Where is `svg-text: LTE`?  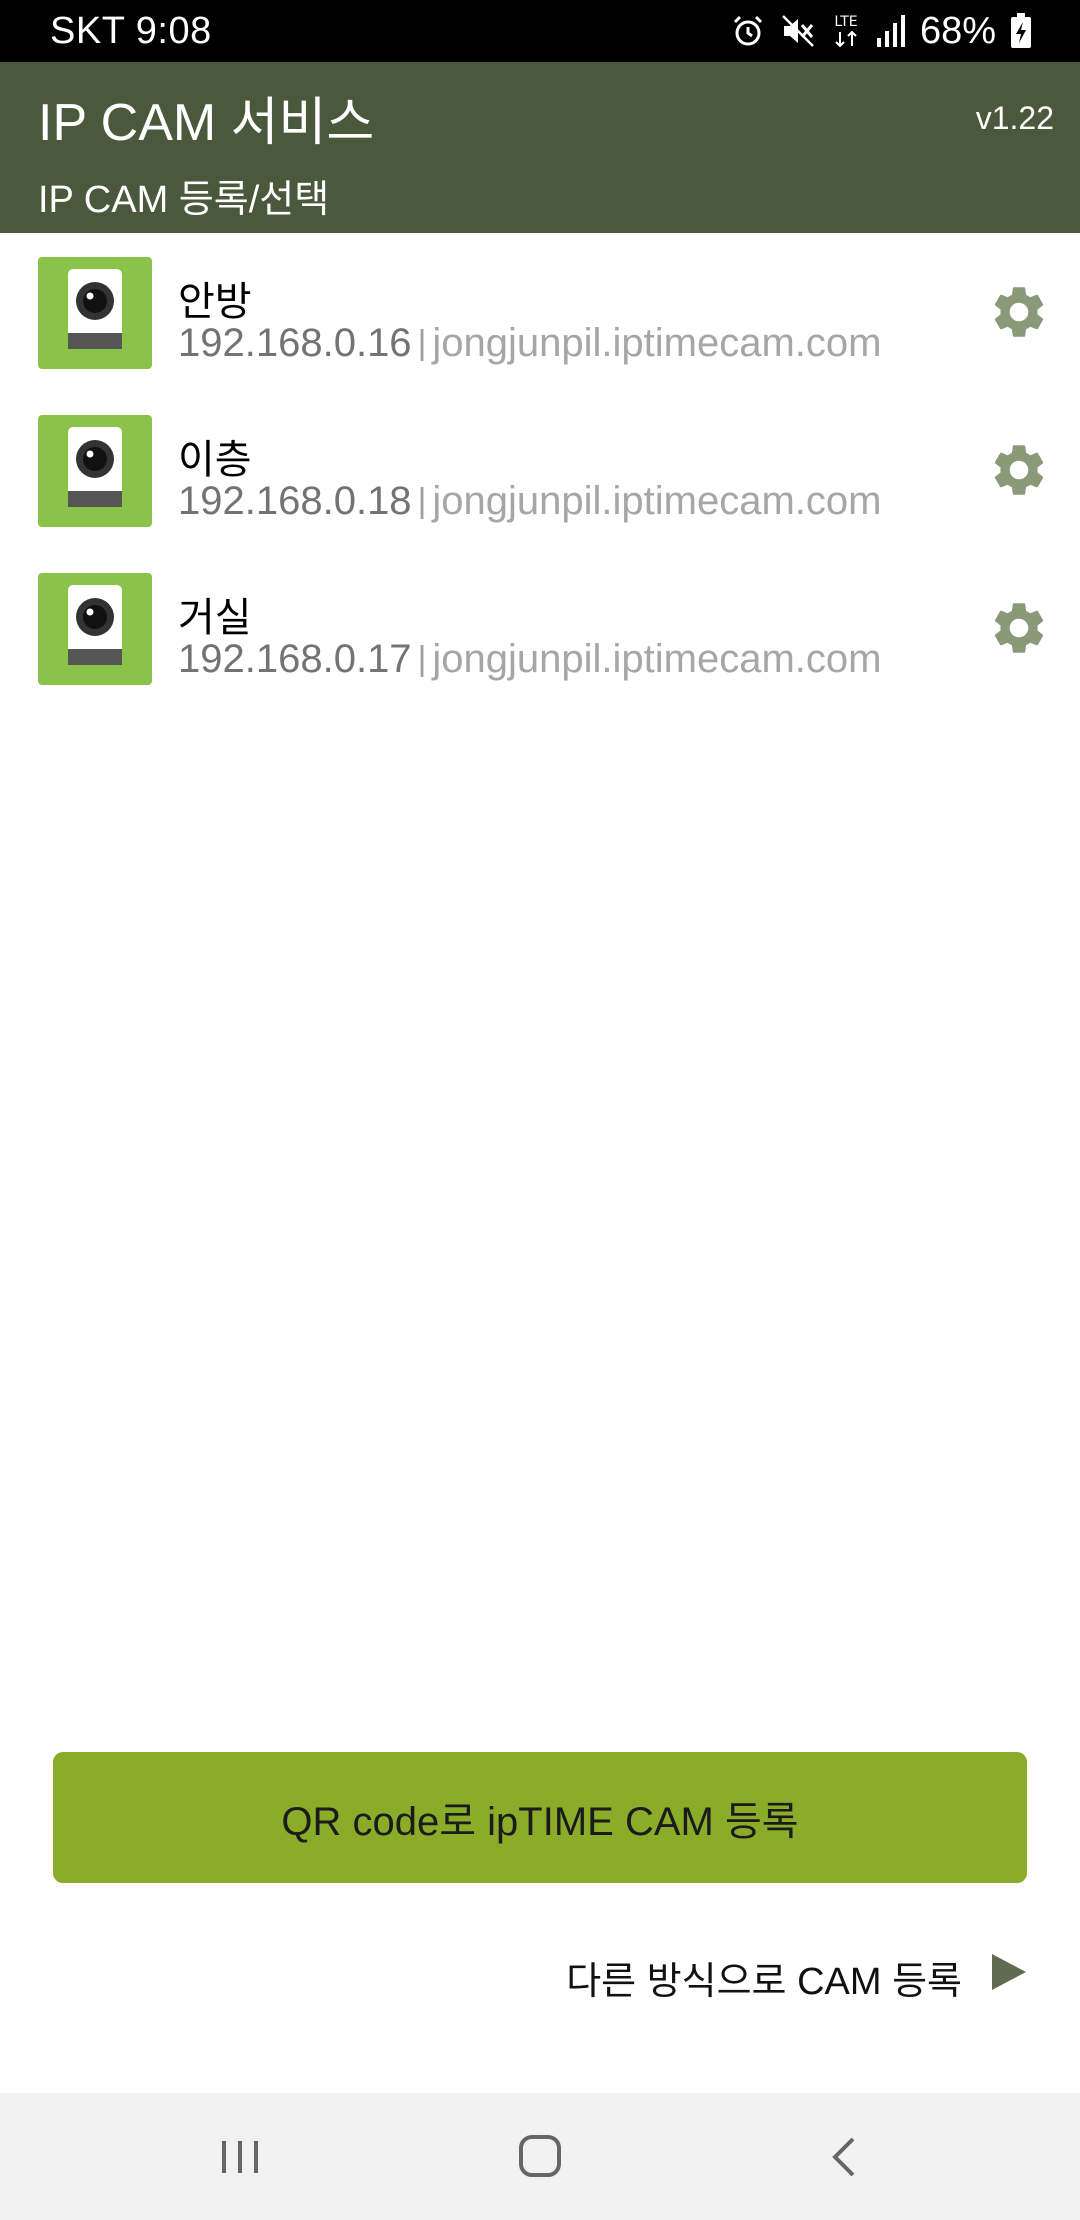 svg-text: LTE is located at coordinates (845, 22).